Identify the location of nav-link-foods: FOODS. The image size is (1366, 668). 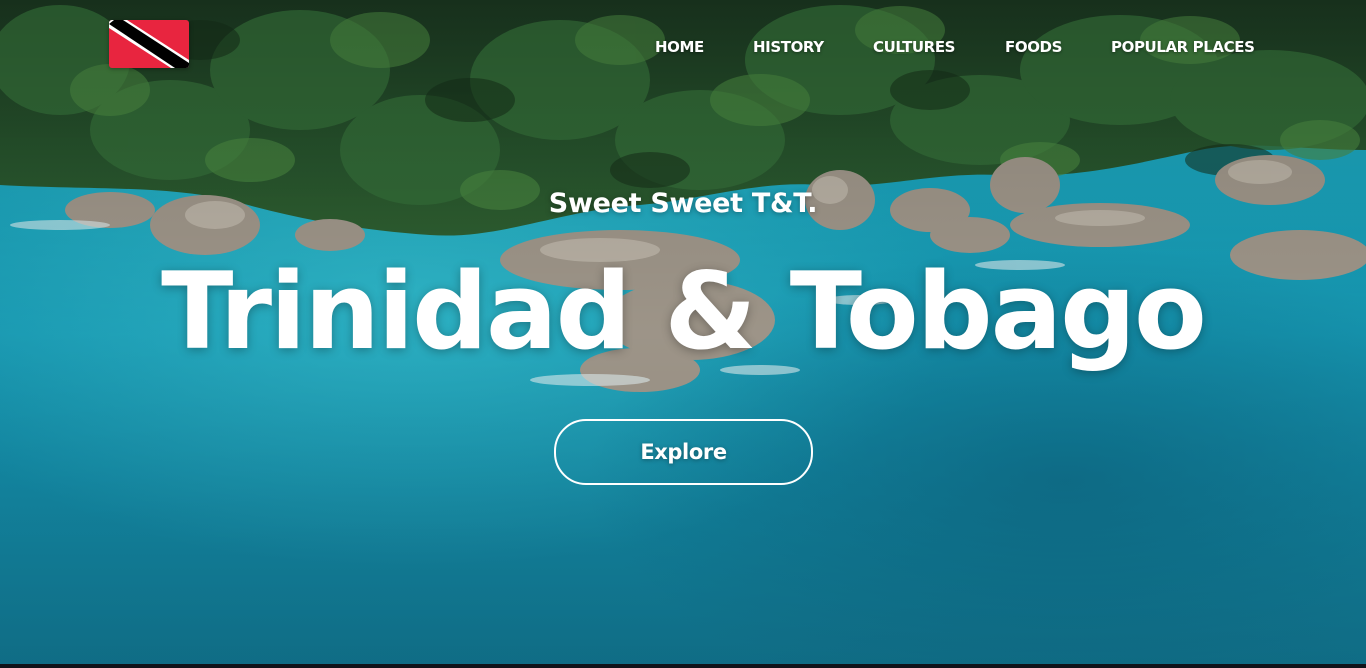
(1033, 47).